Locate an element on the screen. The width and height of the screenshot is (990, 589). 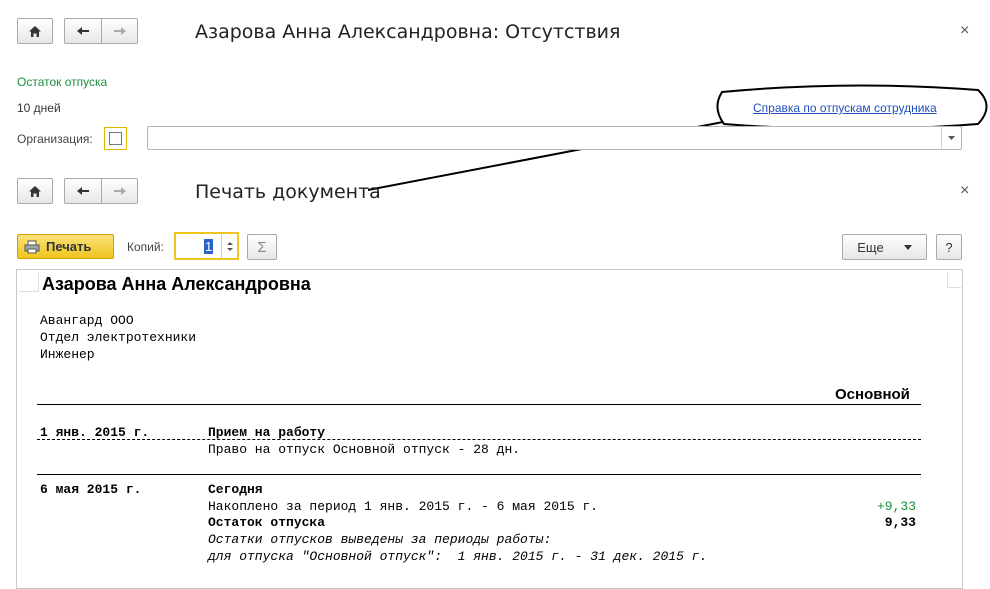
print-back-button is located at coordinates (82, 191).